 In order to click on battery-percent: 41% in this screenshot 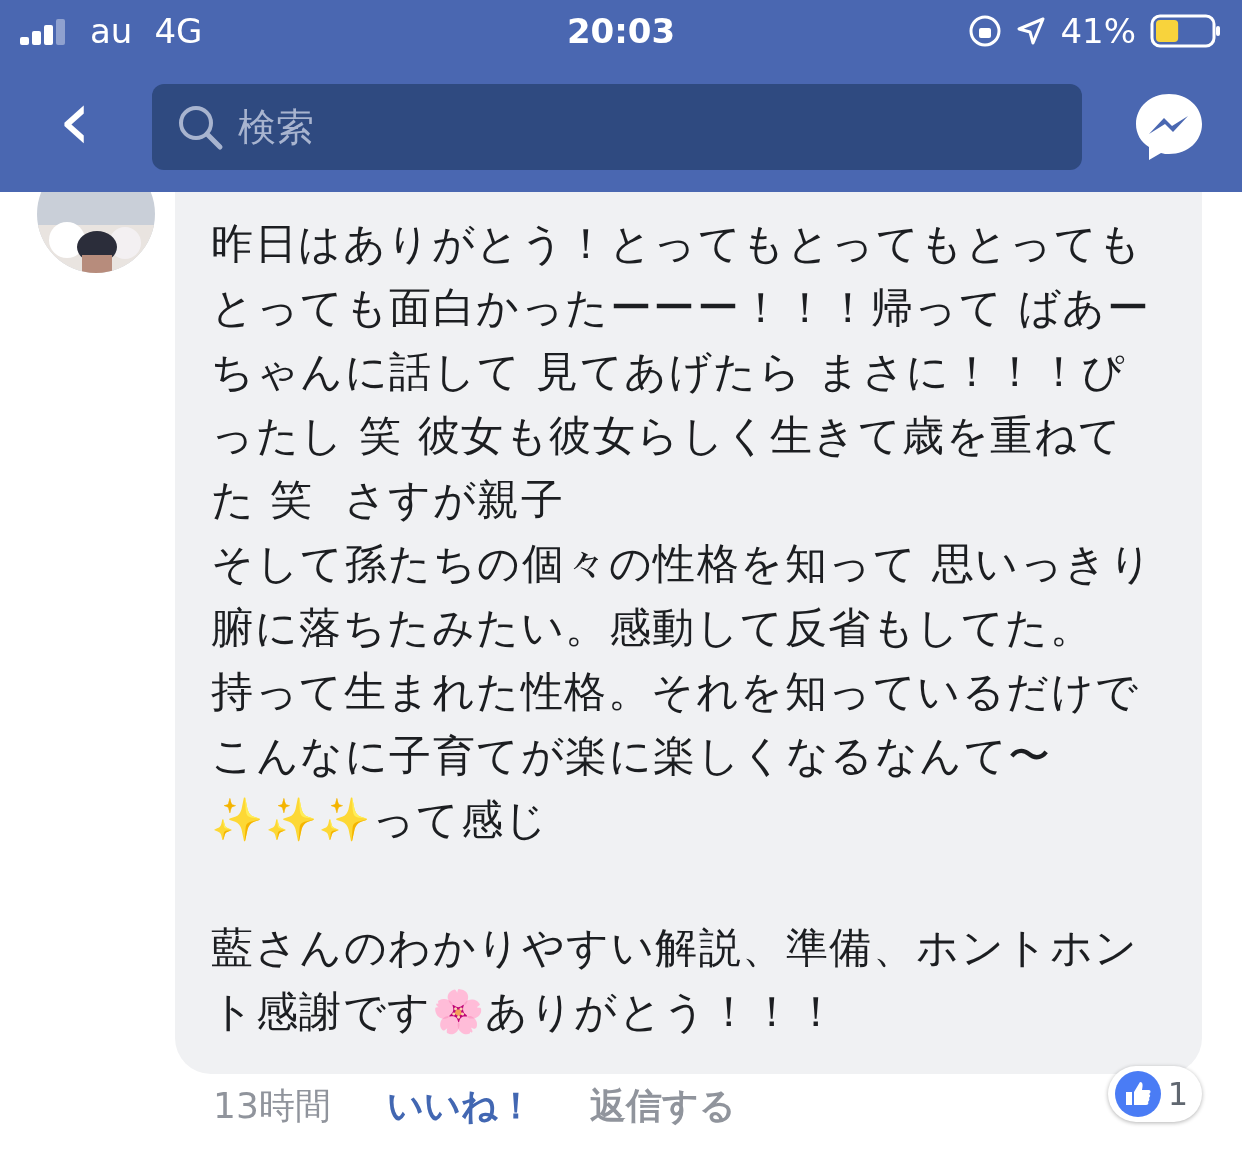, I will do `click(1098, 31)`.